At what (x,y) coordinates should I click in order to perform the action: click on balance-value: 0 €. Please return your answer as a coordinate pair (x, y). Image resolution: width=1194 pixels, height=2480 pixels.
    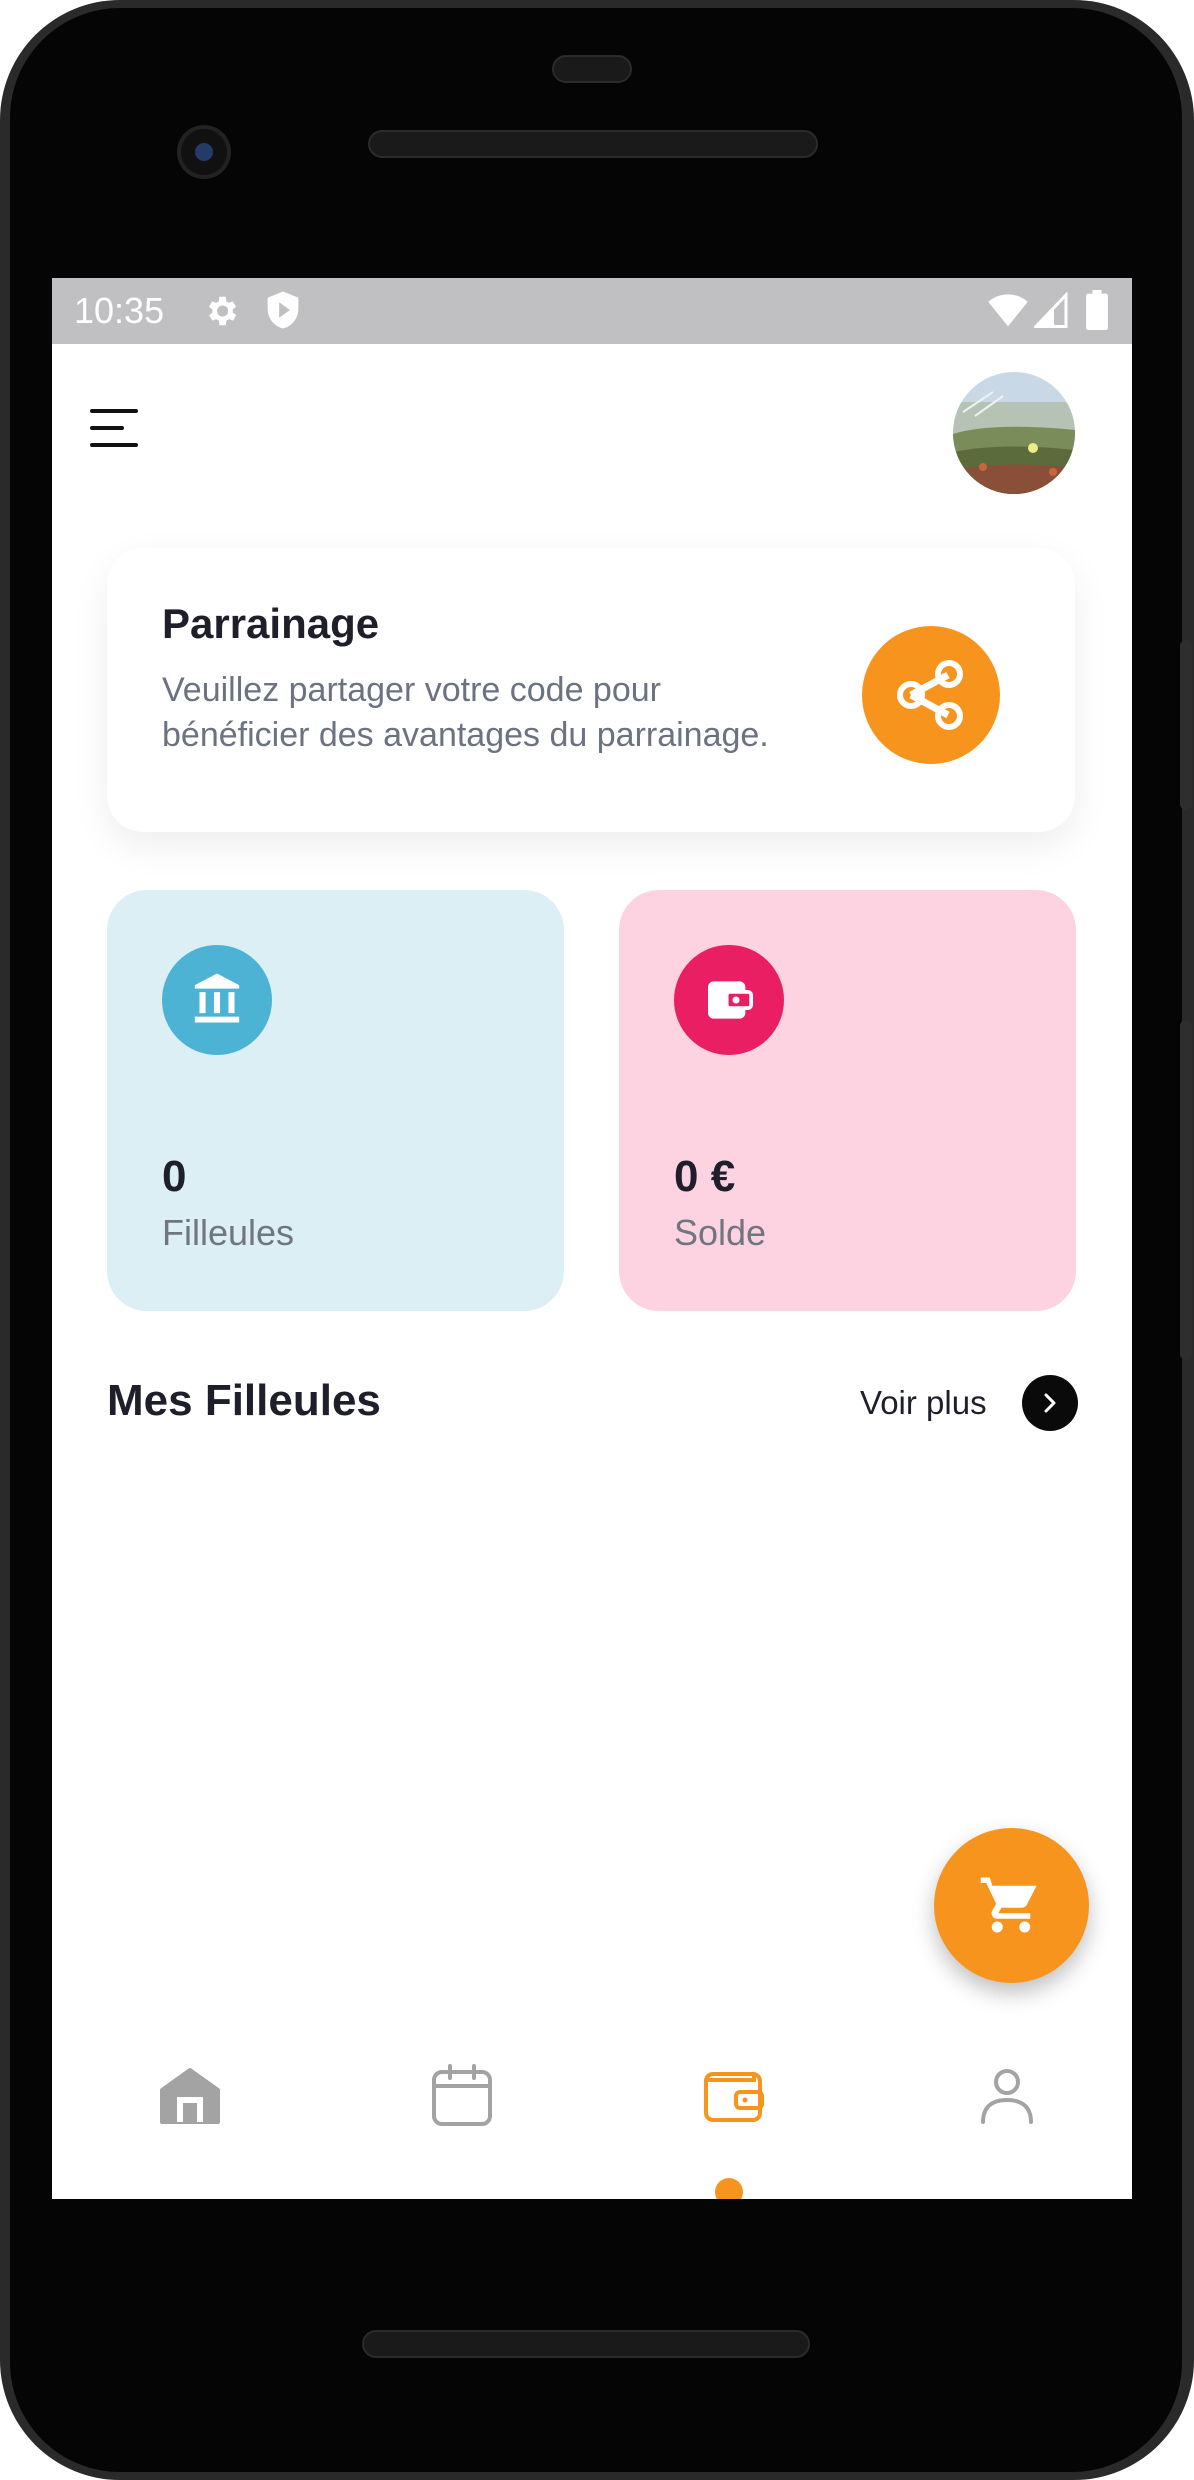
    Looking at the image, I should click on (705, 1176).